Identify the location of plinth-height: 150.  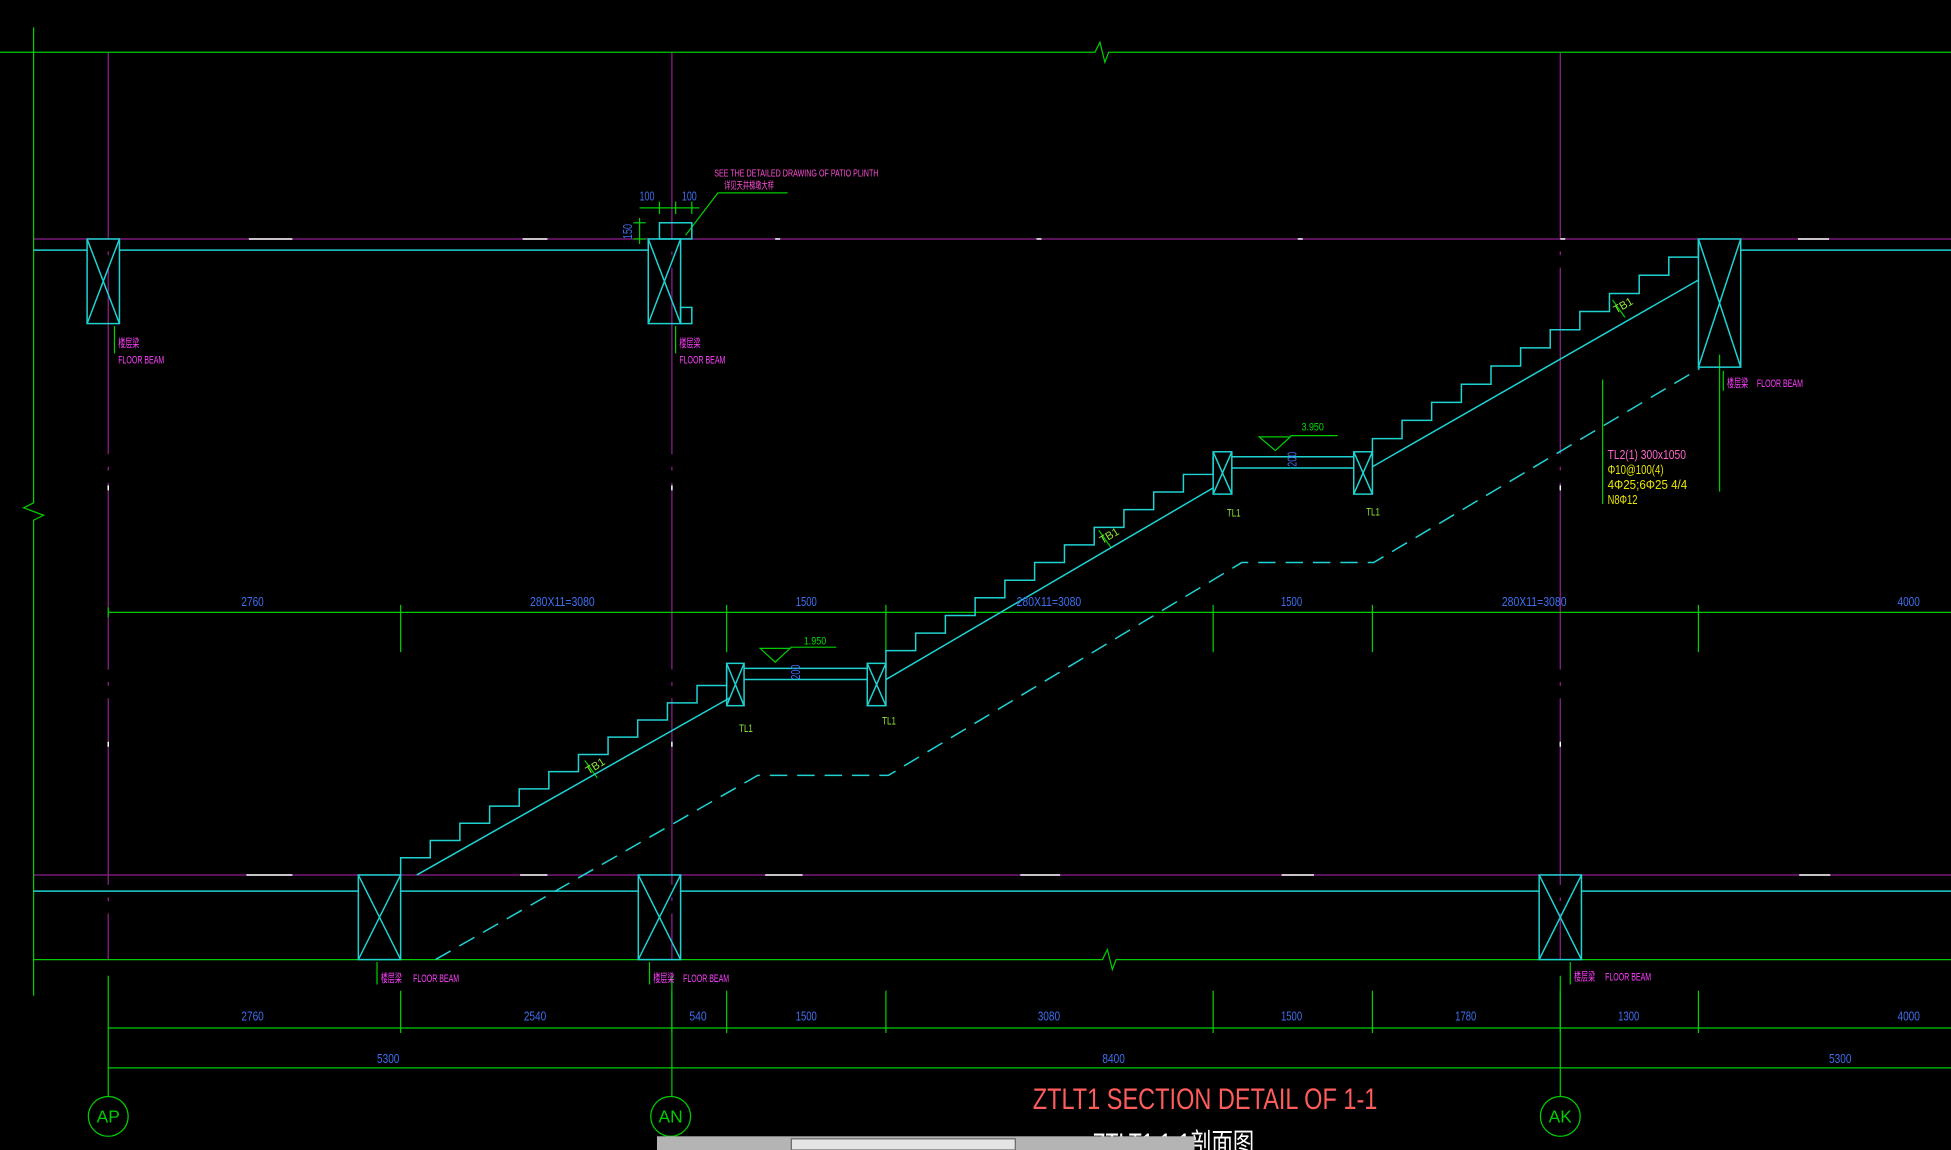
(628, 231).